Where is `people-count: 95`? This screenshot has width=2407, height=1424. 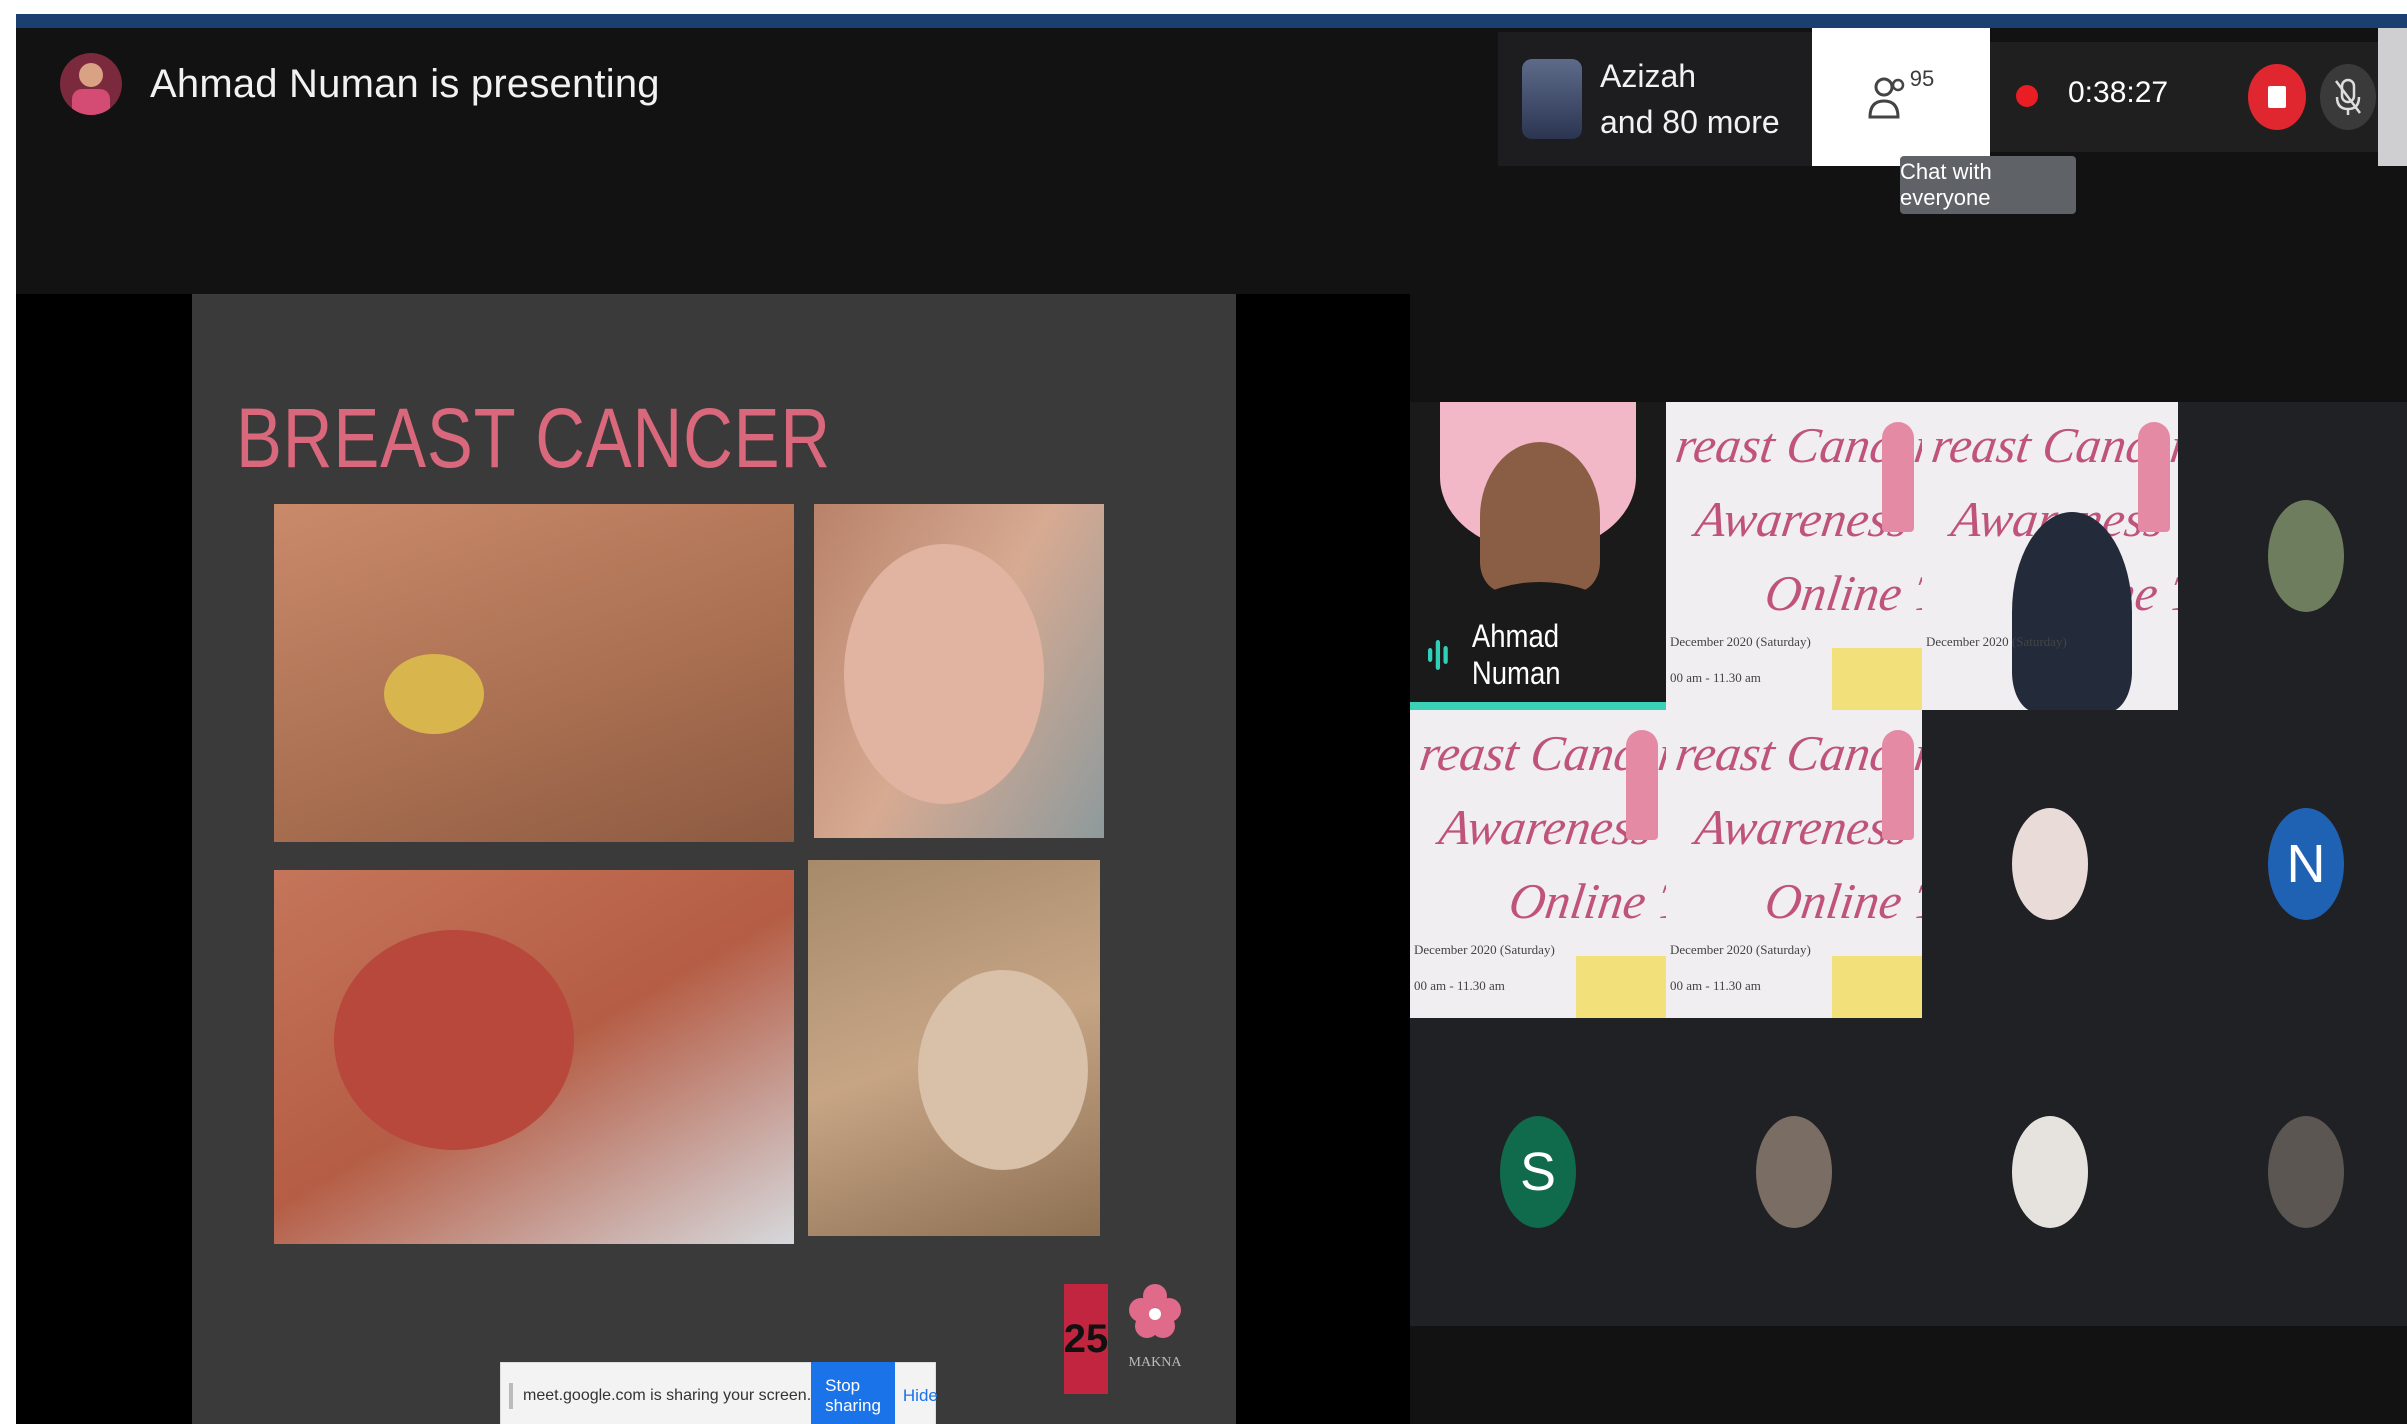 people-count: 95 is located at coordinates (1922, 78).